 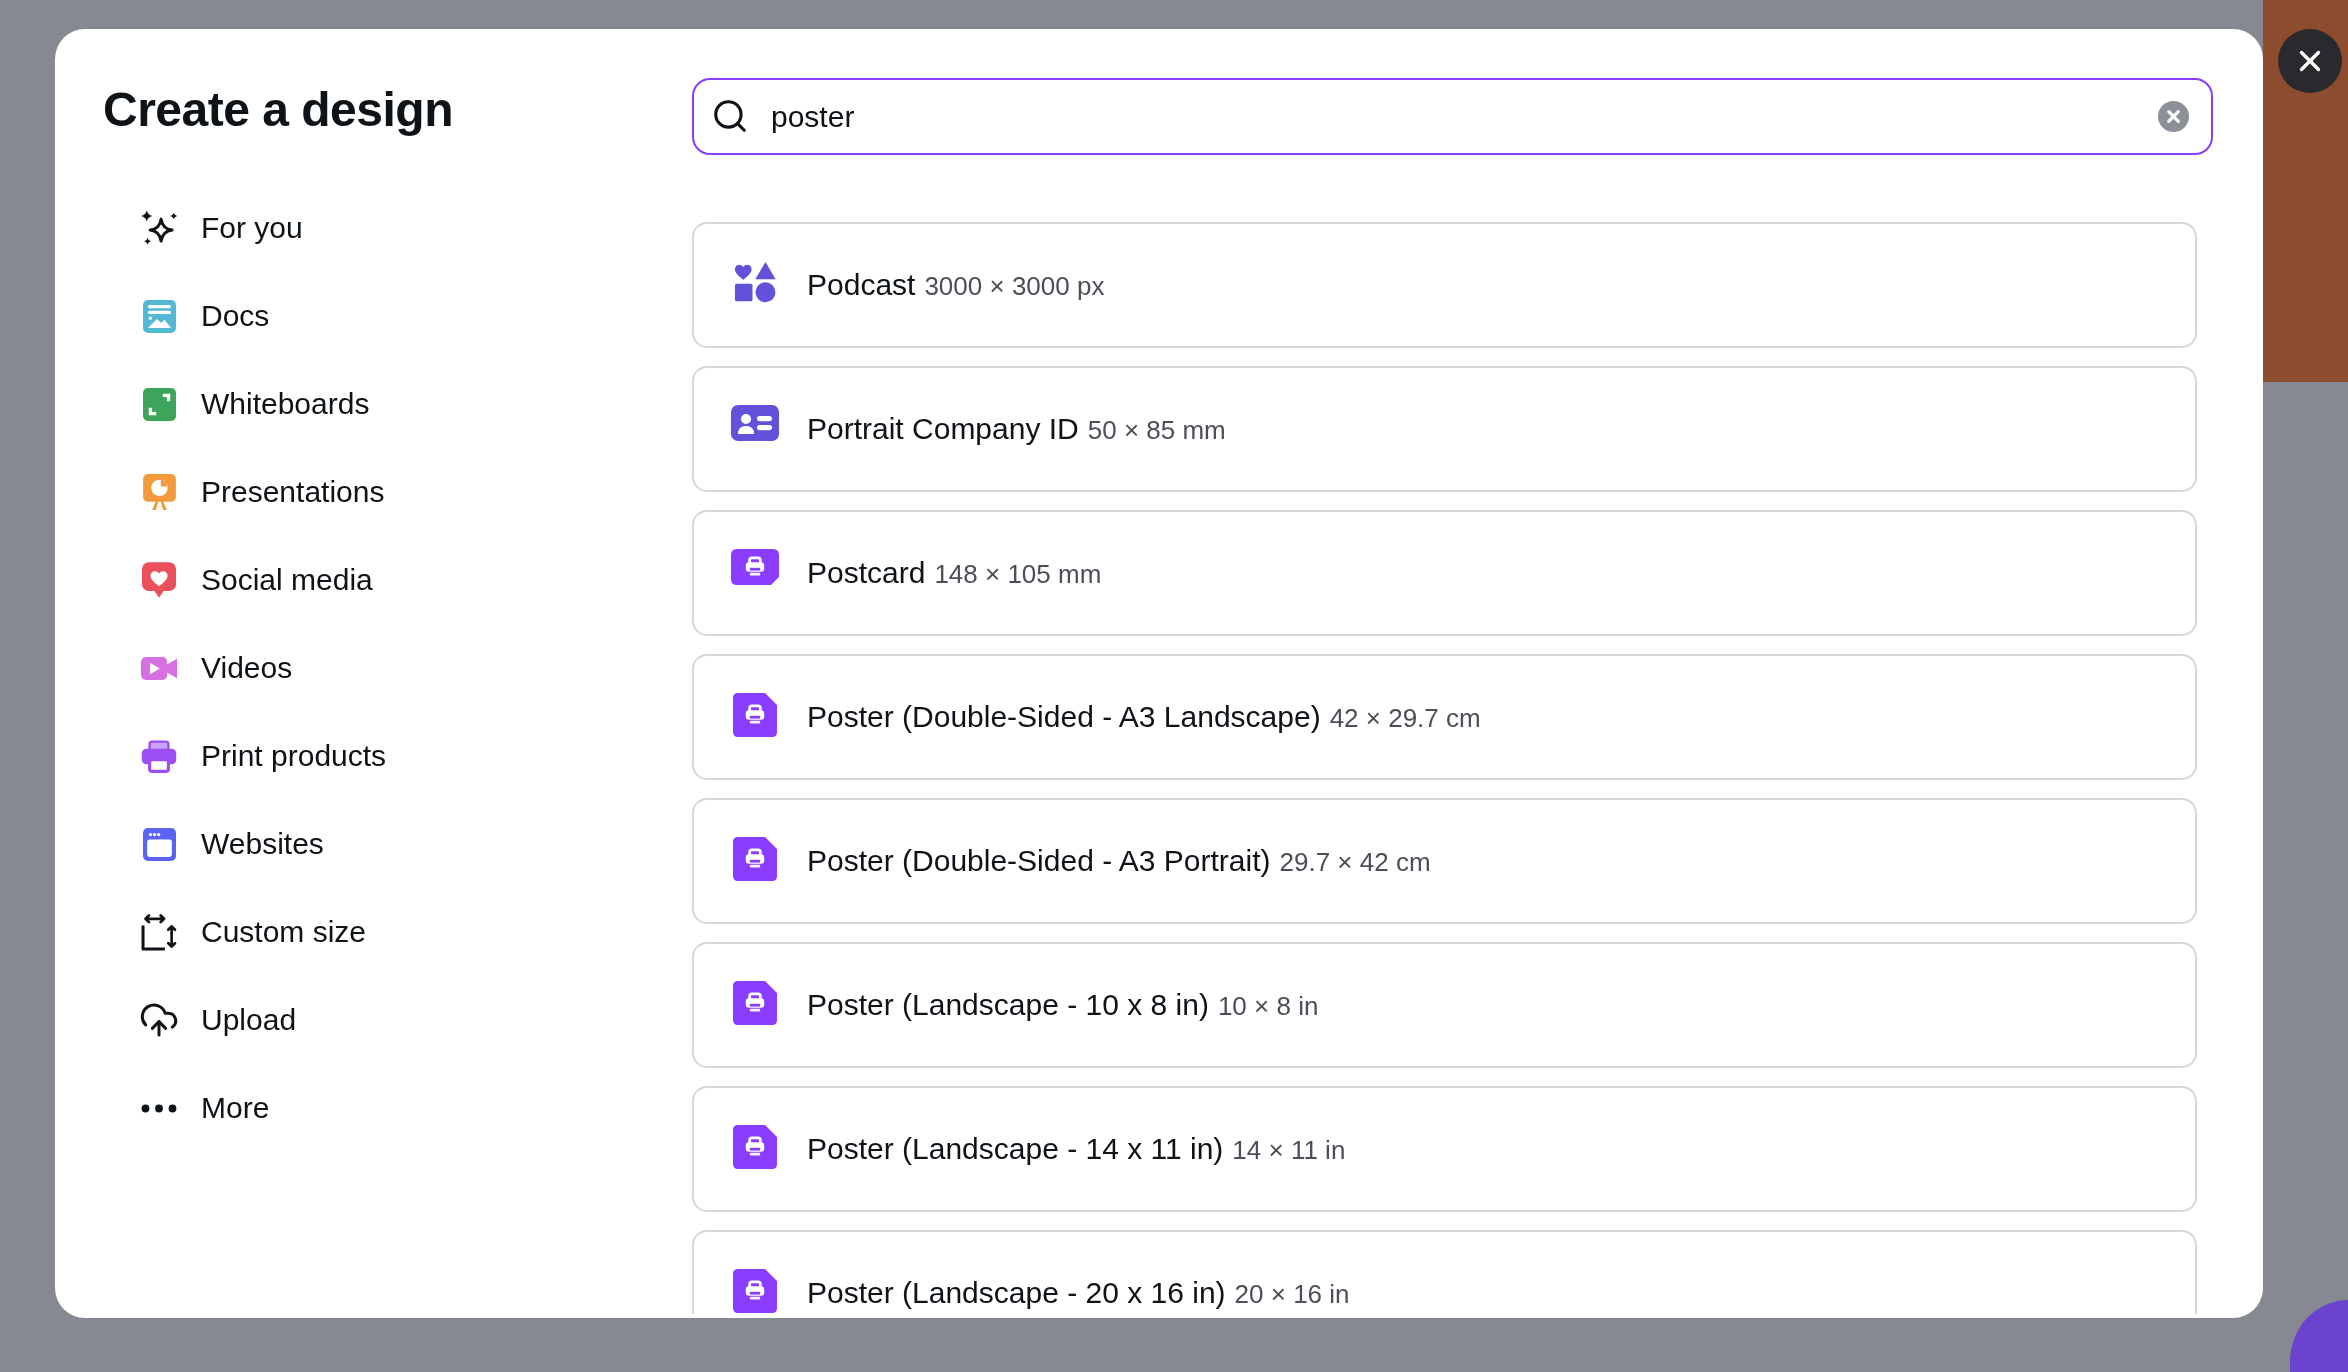 What do you see at coordinates (159, 1108) in the screenshot?
I see `more-dots-icon` at bounding box center [159, 1108].